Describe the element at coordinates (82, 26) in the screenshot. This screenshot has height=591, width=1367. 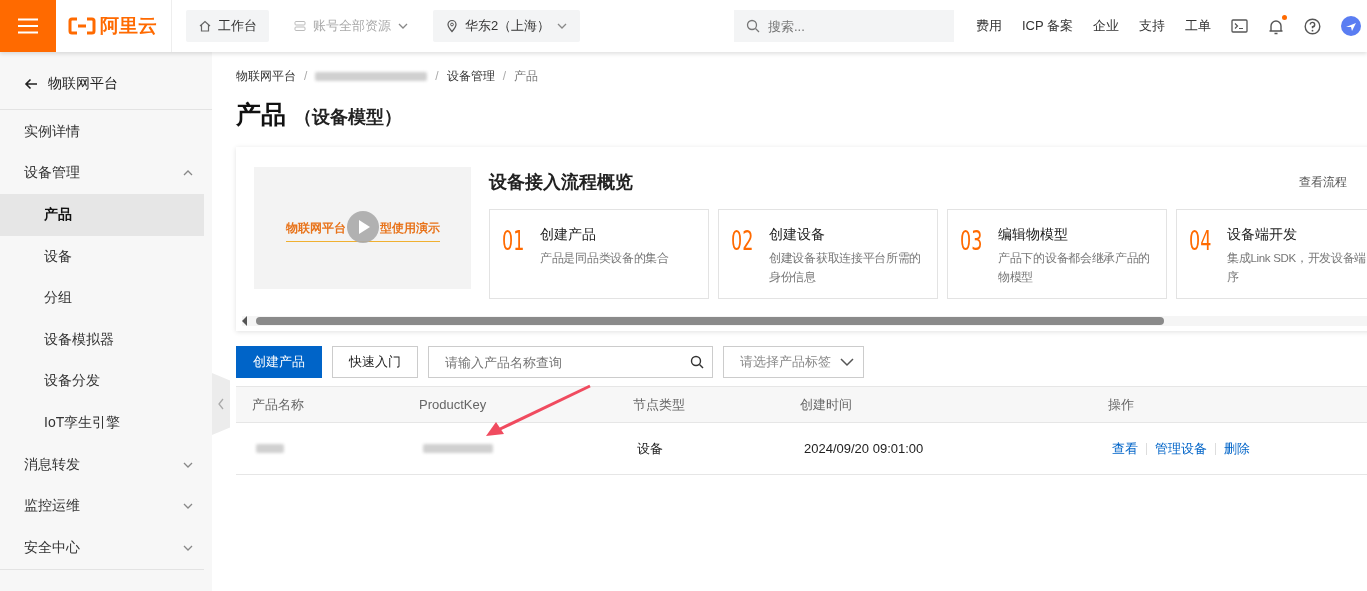
I see `logo-icon` at that location.